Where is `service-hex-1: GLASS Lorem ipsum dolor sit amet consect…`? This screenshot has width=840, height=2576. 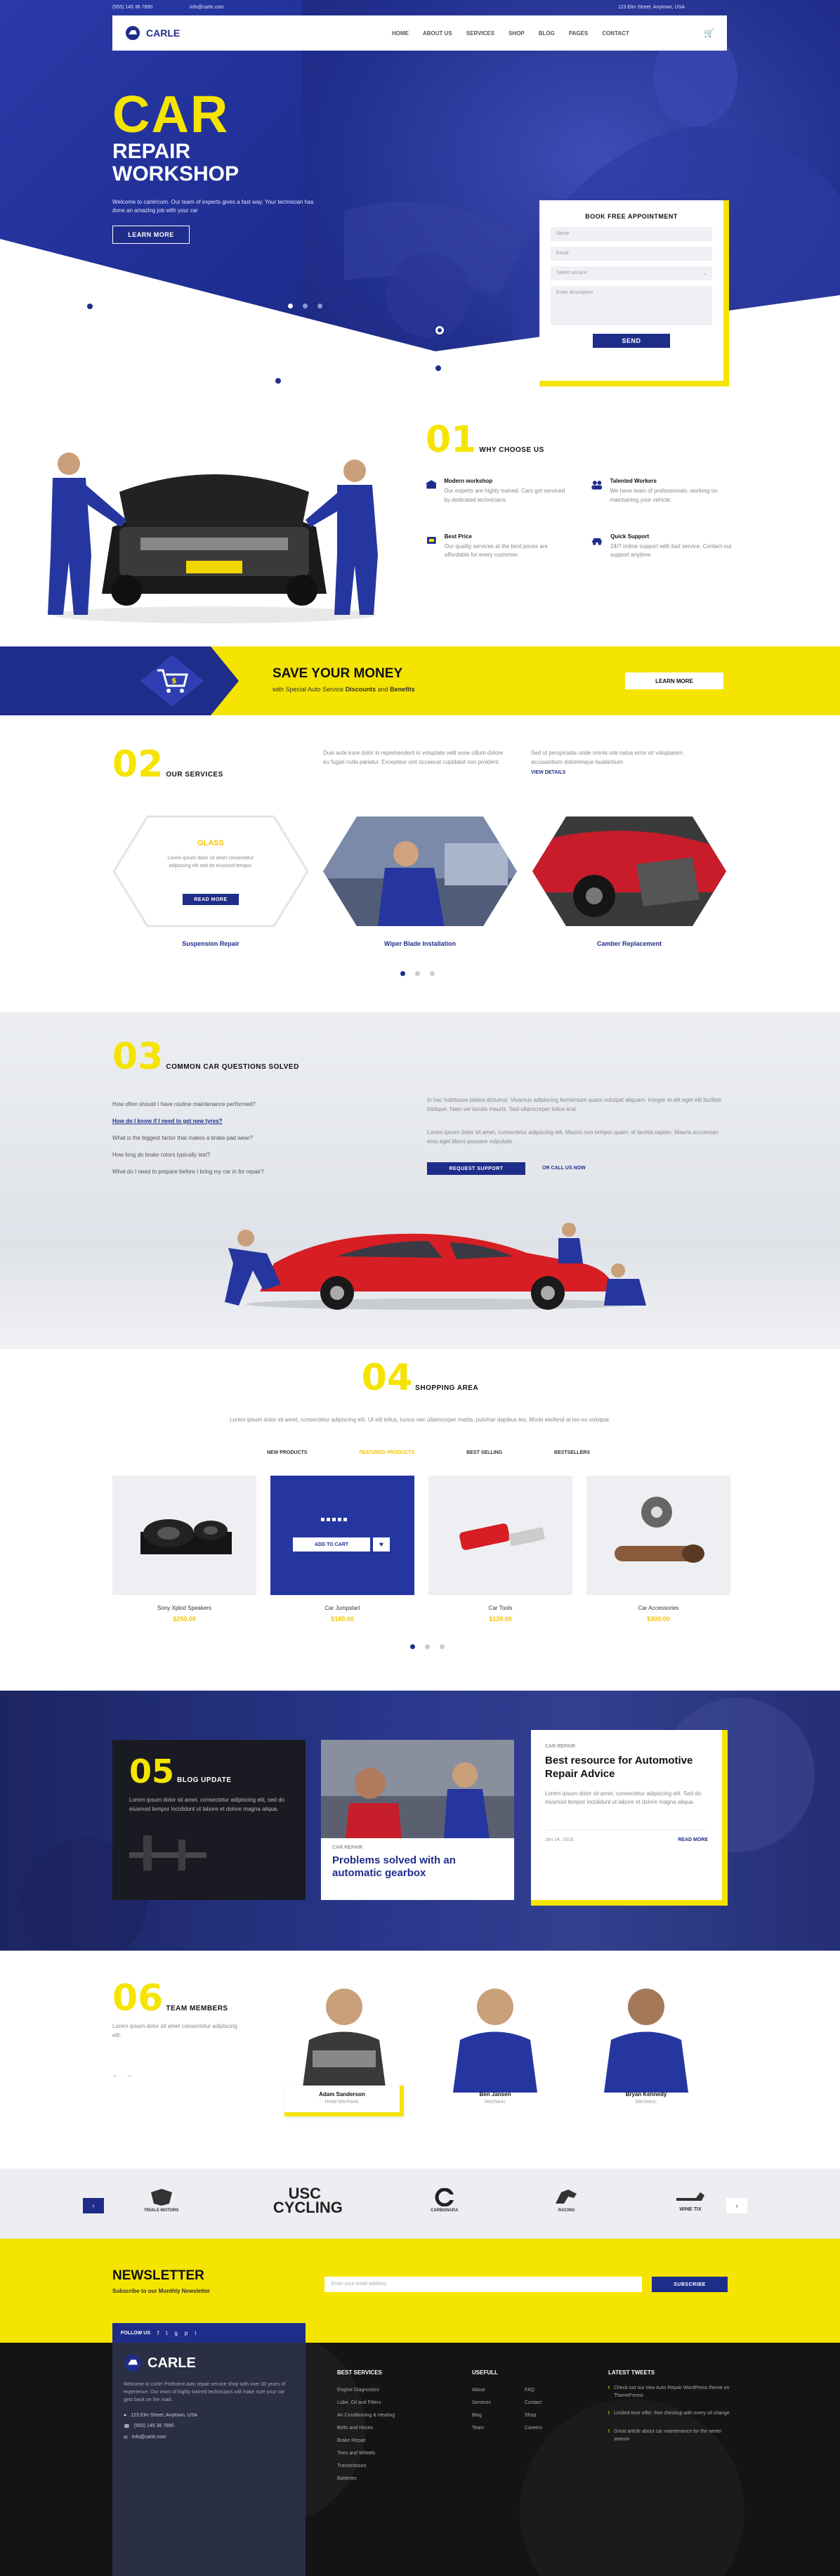 service-hex-1: GLASS Lorem ipsum dolor sit amet consect… is located at coordinates (210, 872).